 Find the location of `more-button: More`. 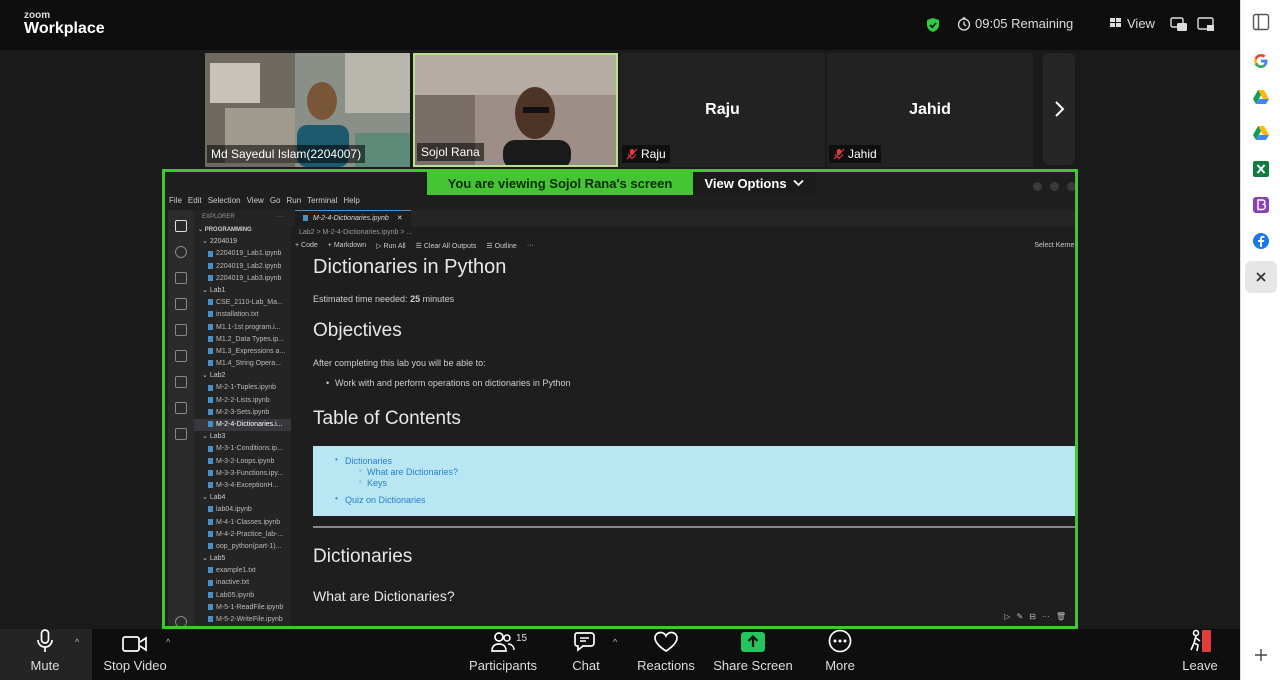

more-button: More is located at coordinates (840, 654).